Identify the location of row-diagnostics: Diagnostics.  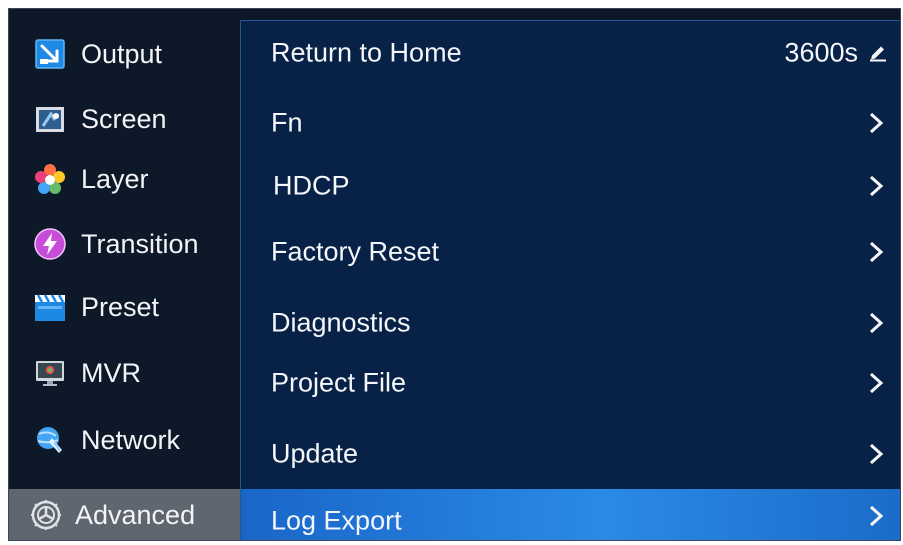
(570, 323).